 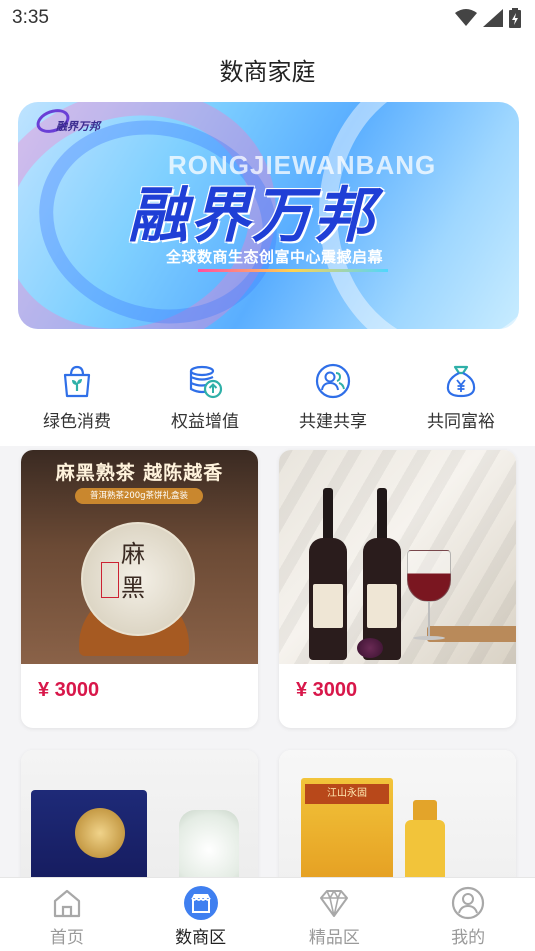 I want to click on header: 数商家庭, so click(x=267, y=67).